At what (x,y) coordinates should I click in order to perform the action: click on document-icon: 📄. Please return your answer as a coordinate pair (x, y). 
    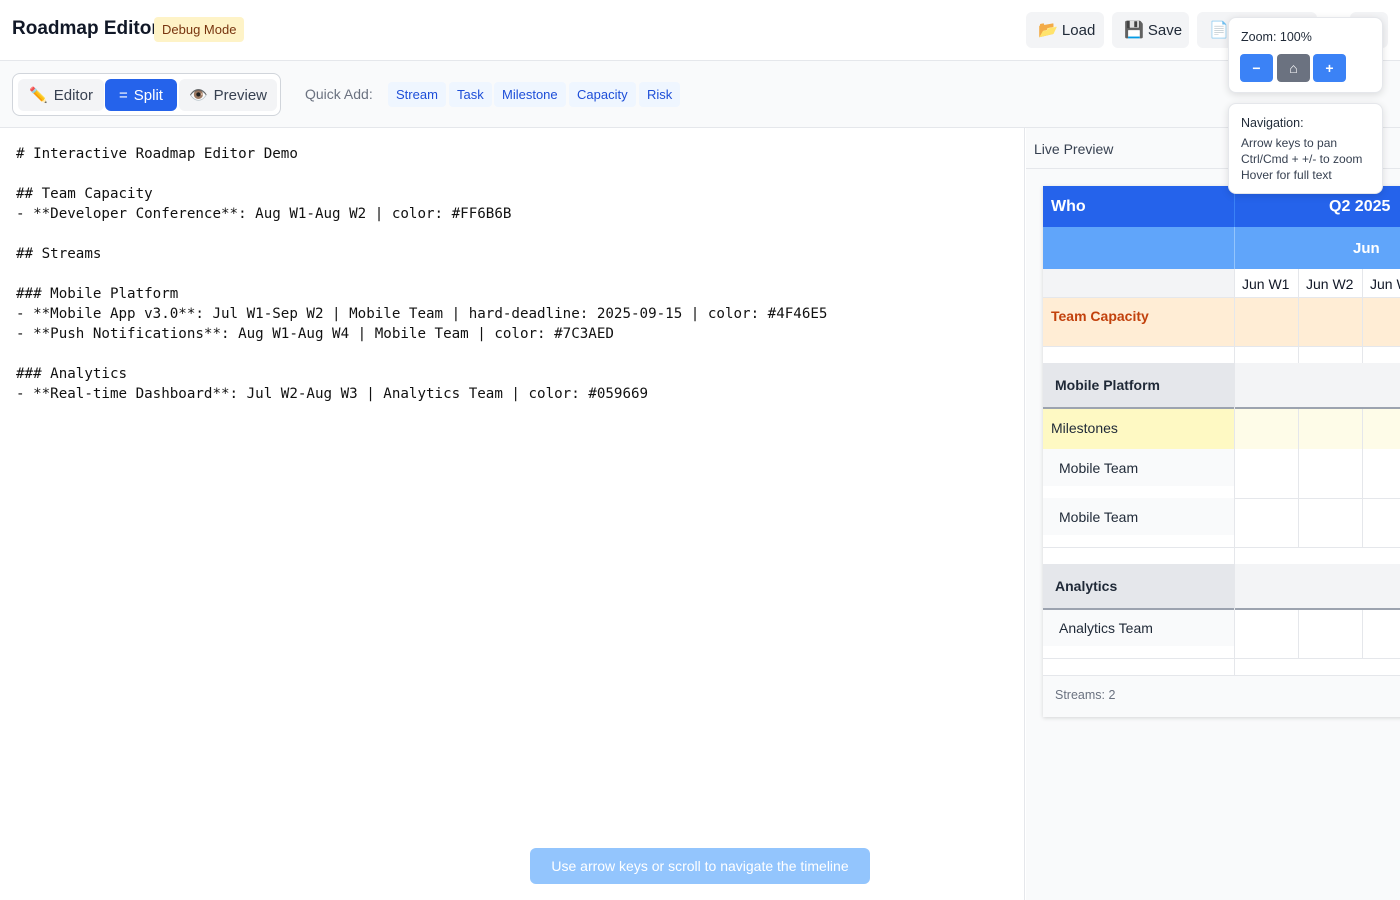
    Looking at the image, I should click on (1219, 30).